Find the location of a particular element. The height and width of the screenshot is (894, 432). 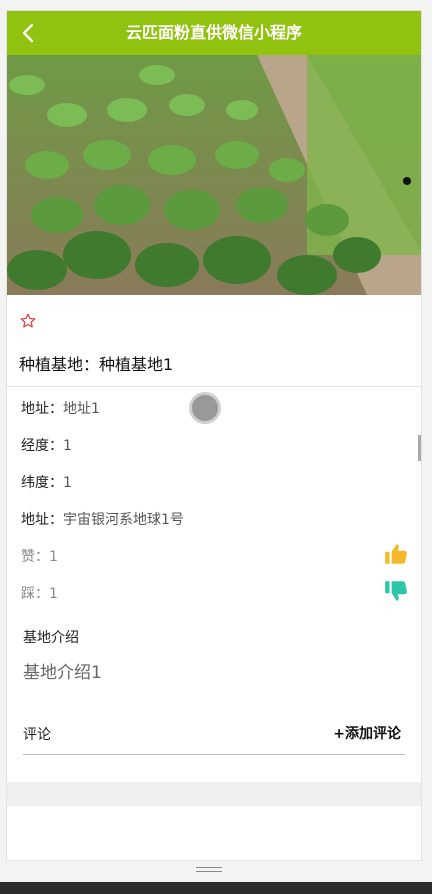

thumbs-up-icon is located at coordinates (396, 554).